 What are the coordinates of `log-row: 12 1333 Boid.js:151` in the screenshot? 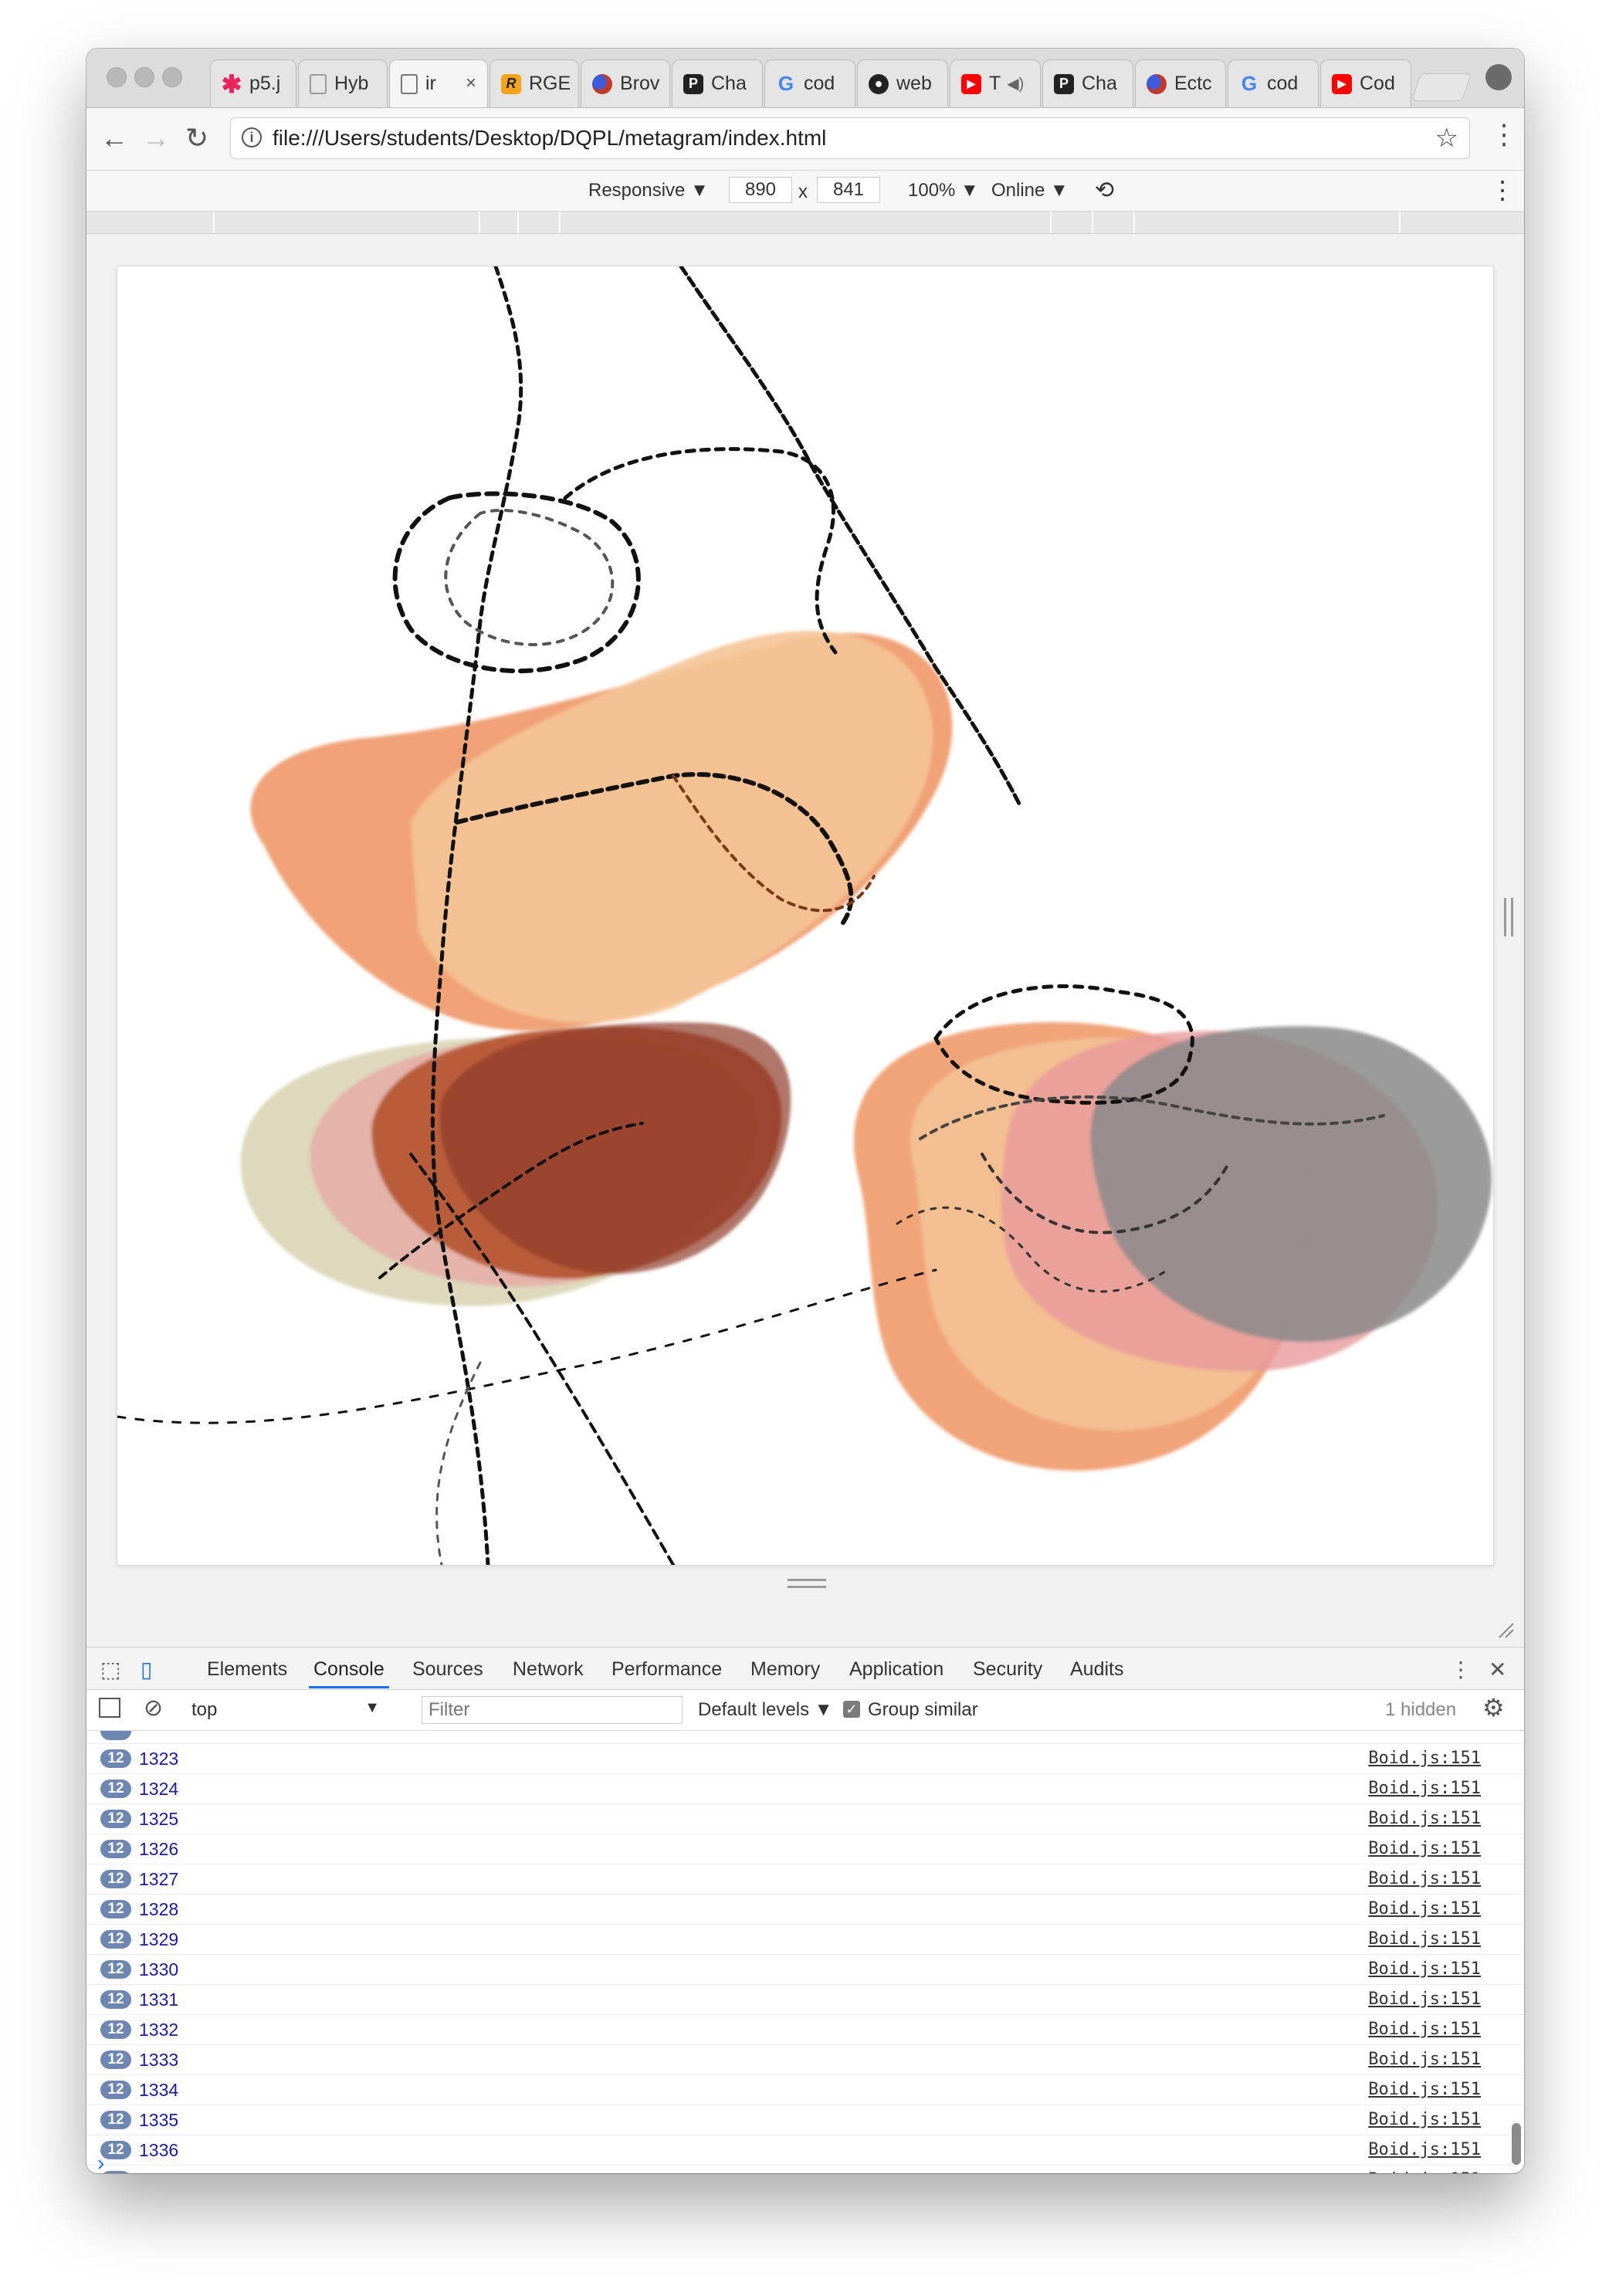 It's located at (805, 2060).